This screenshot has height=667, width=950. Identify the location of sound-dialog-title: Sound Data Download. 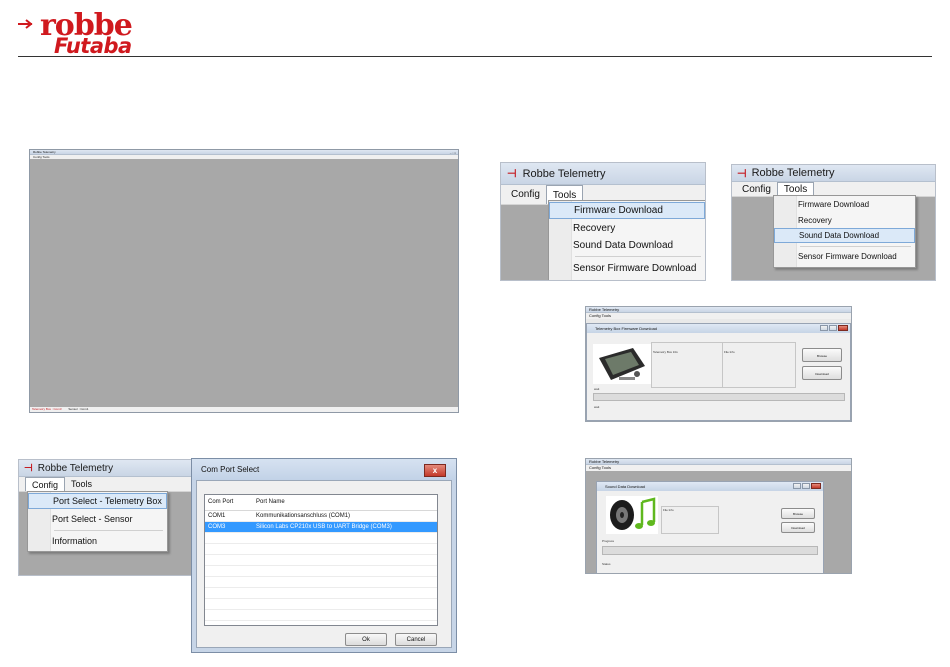
(625, 486).